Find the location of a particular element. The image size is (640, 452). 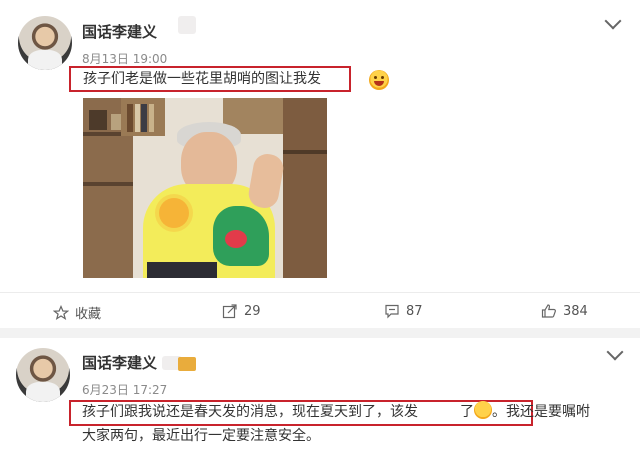

thumbs-up-icon is located at coordinates (548, 311).